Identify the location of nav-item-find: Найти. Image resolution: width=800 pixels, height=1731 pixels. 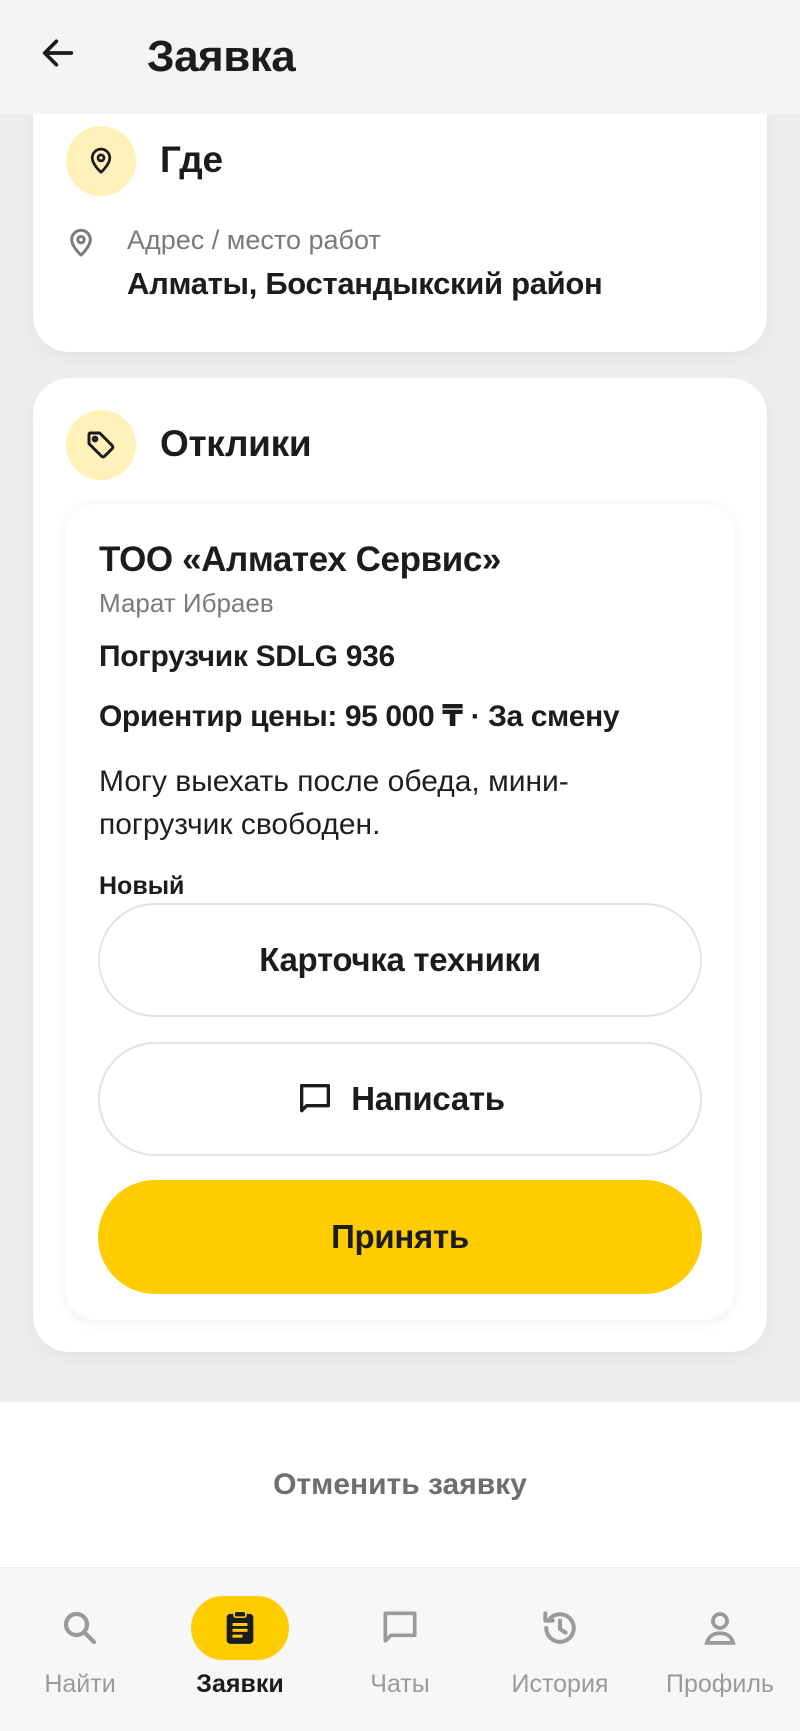
(80, 1651).